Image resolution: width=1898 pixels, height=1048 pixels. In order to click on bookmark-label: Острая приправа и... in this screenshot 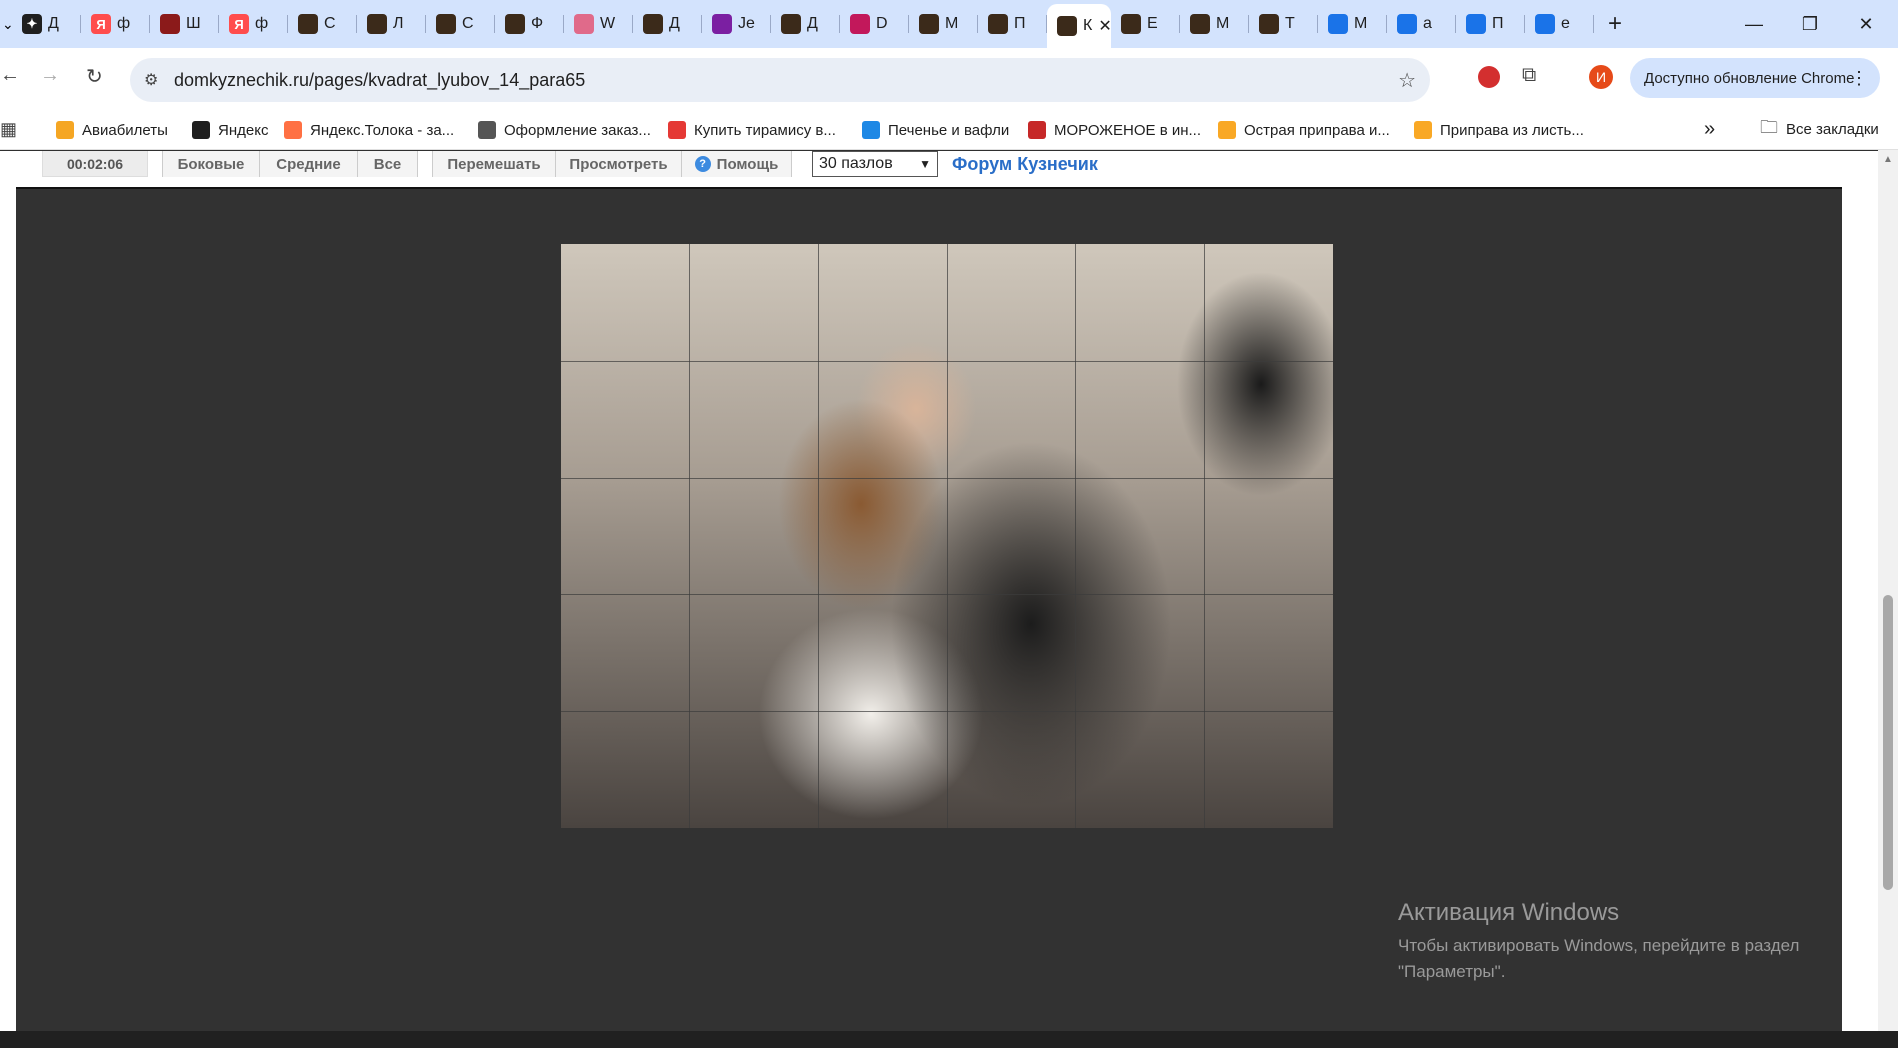, I will do `click(1317, 130)`.